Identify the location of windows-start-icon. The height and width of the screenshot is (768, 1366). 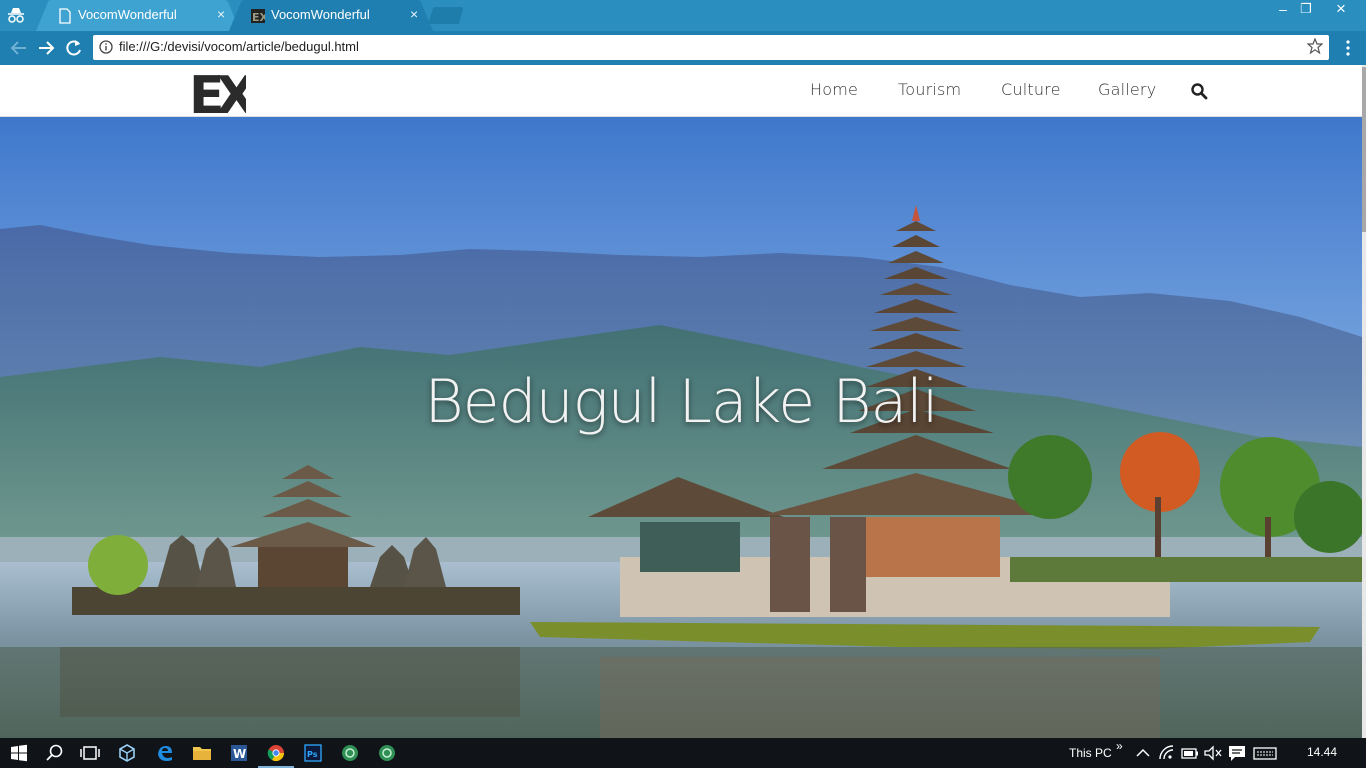
(19, 753).